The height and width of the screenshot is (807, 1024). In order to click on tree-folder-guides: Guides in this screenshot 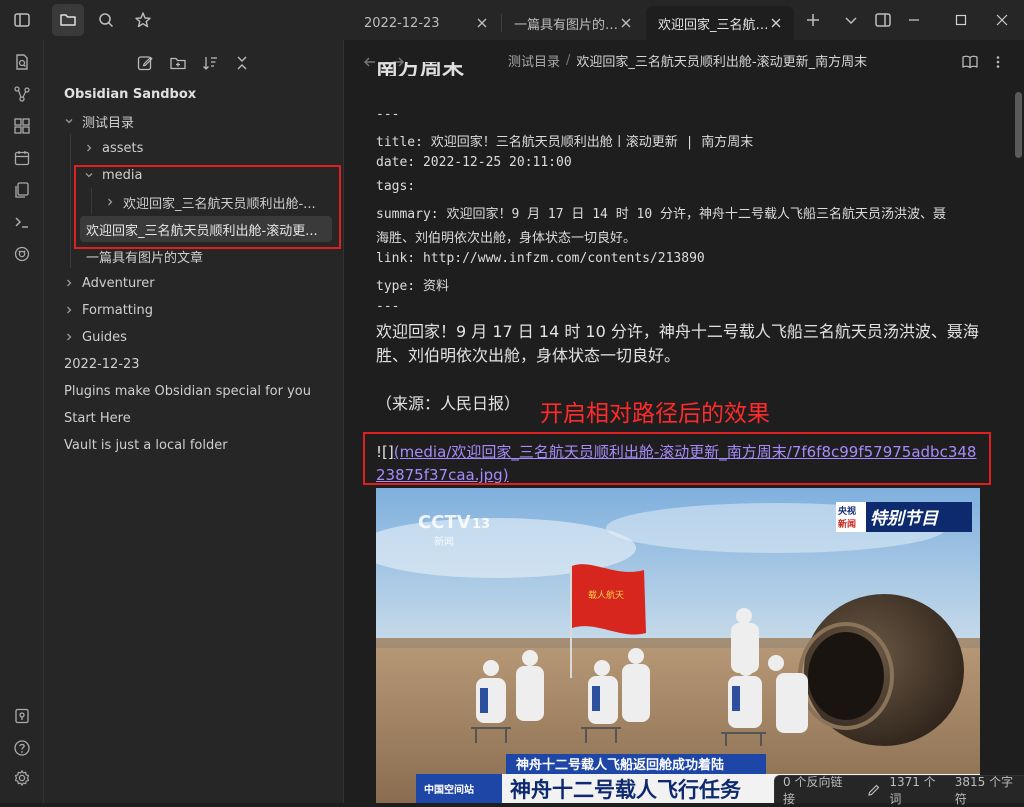, I will do `click(94, 337)`.